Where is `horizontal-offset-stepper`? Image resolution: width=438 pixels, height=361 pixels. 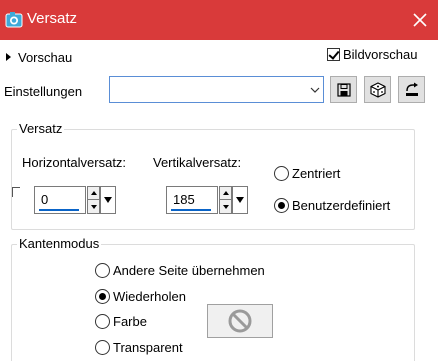 horizontal-offset-stepper is located at coordinates (93, 200).